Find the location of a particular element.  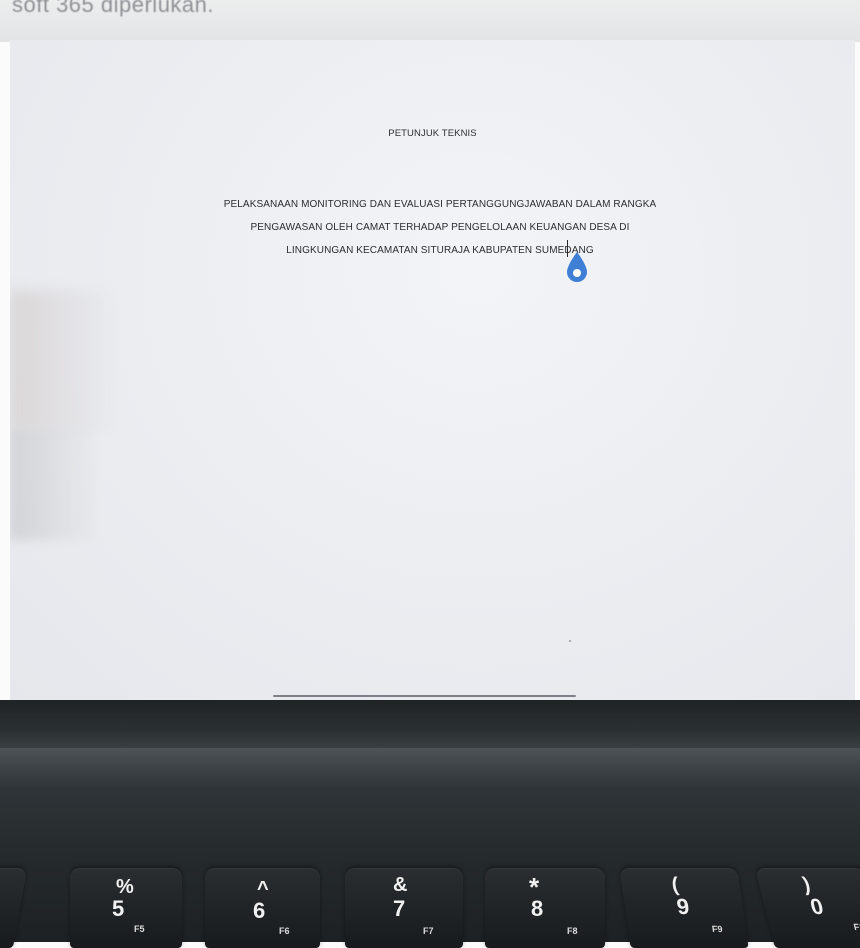

screen-glare-lower is located at coordinates (55, 485).